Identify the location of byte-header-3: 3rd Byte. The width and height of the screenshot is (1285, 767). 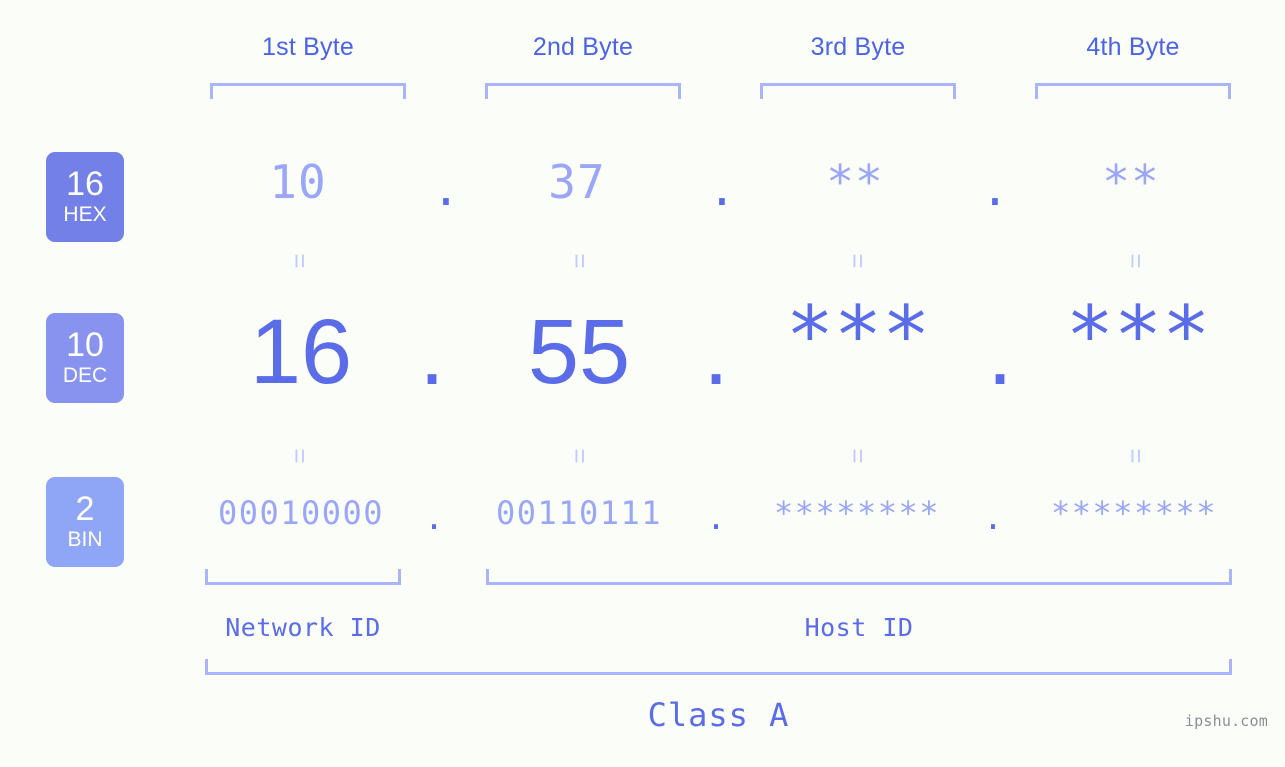
(858, 47).